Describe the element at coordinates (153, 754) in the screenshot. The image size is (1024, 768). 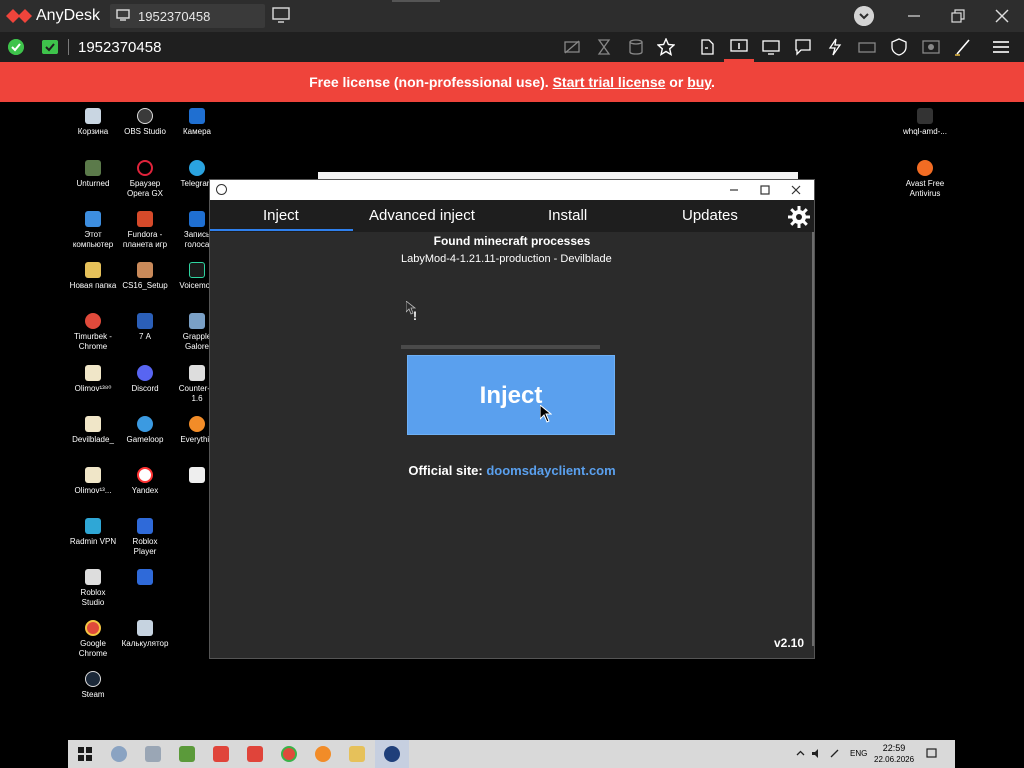
I see `task-view-icon` at that location.